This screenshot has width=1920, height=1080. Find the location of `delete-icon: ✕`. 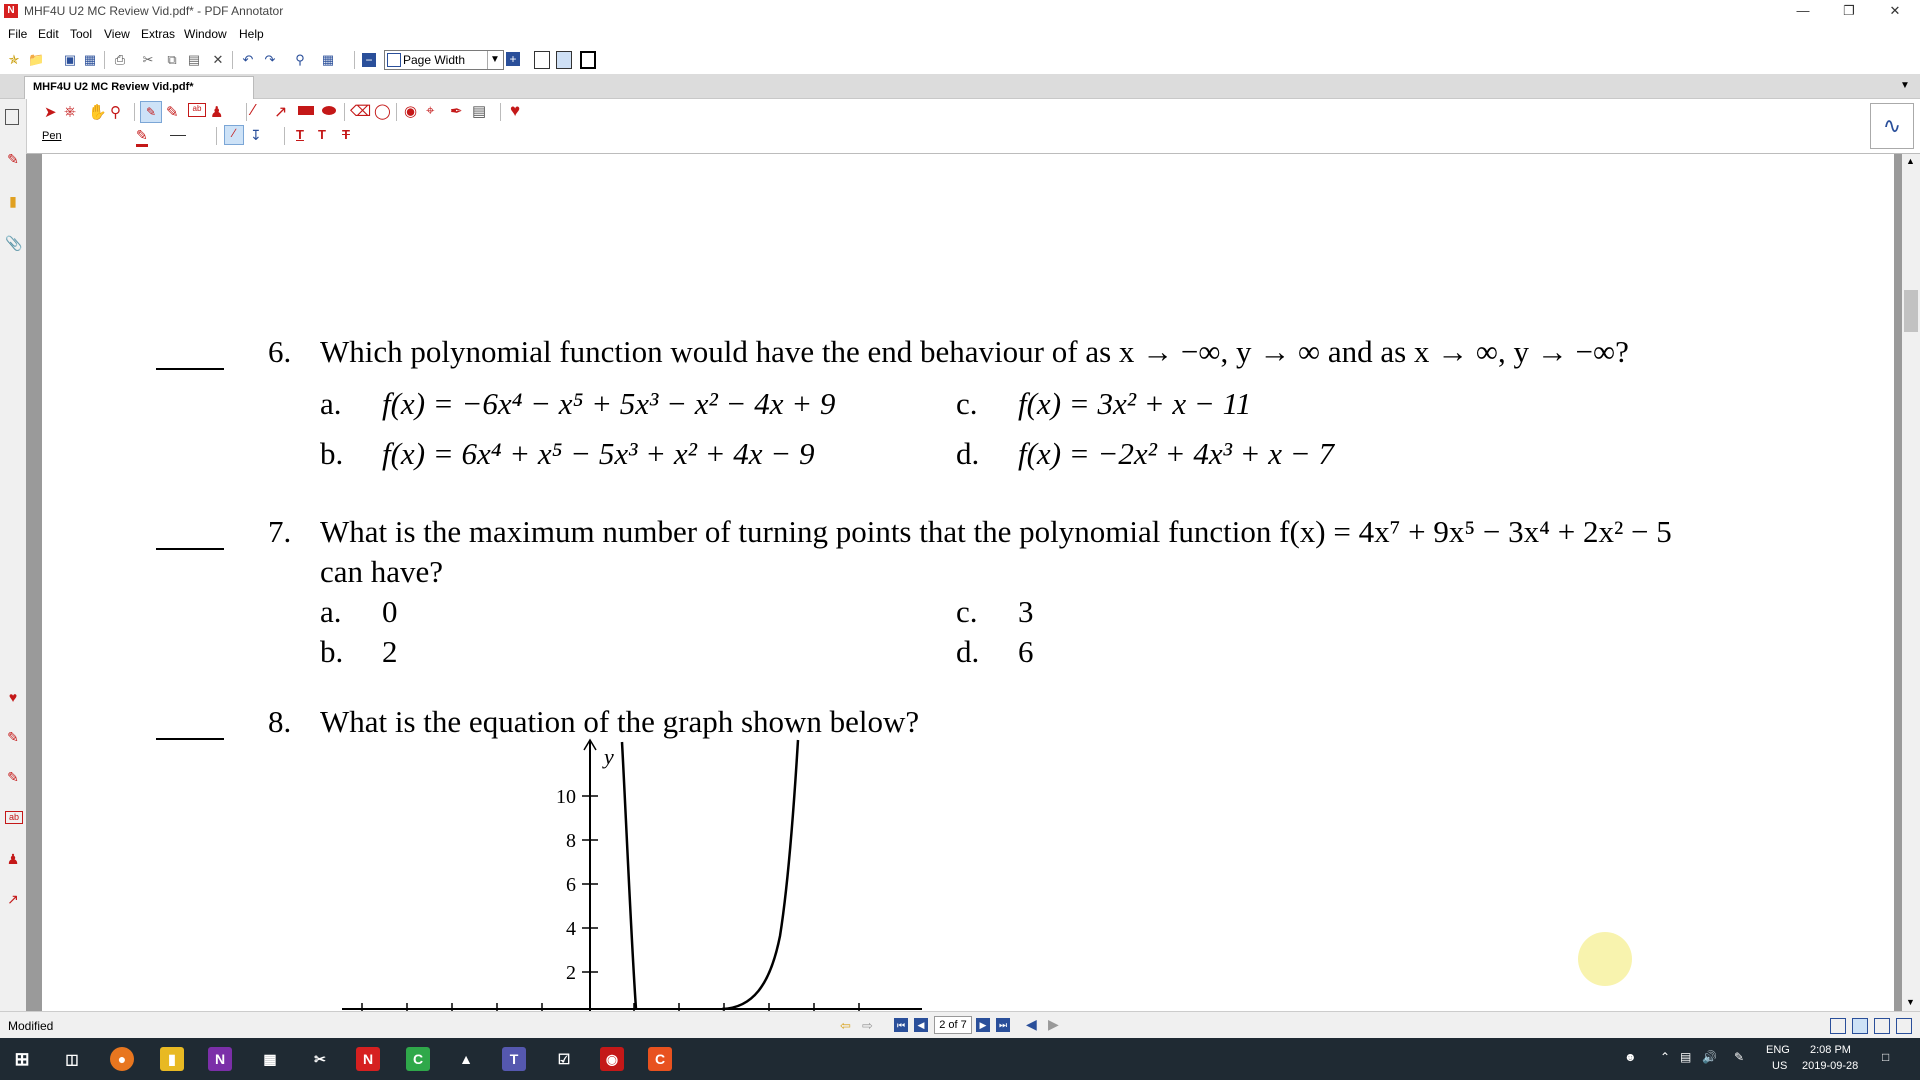

delete-icon: ✕ is located at coordinates (218, 60).